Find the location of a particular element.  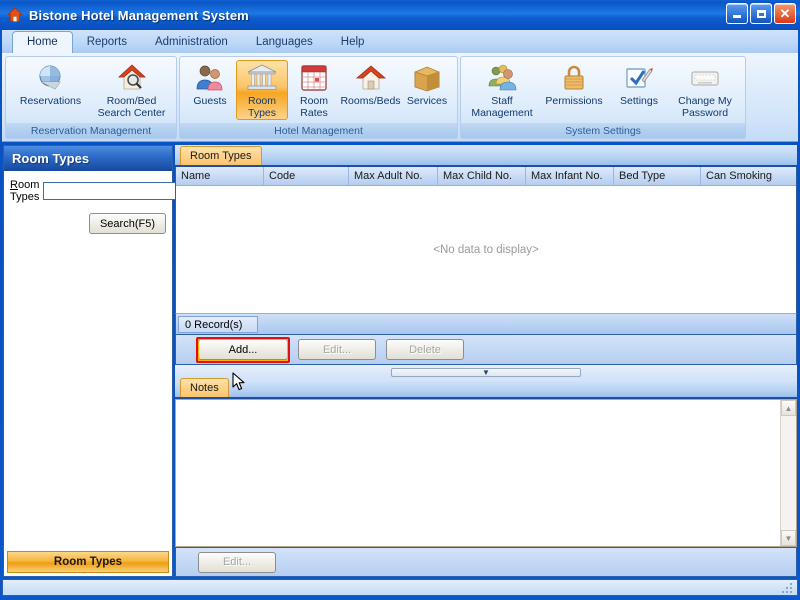

maximize-button is located at coordinates (761, 13).